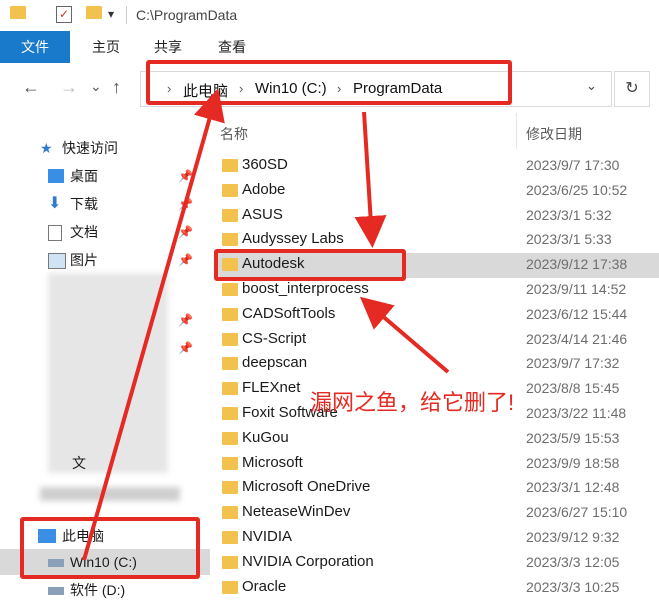  What do you see at coordinates (404, 335) in the screenshot?
I see `arrow-from-text` at bounding box center [404, 335].